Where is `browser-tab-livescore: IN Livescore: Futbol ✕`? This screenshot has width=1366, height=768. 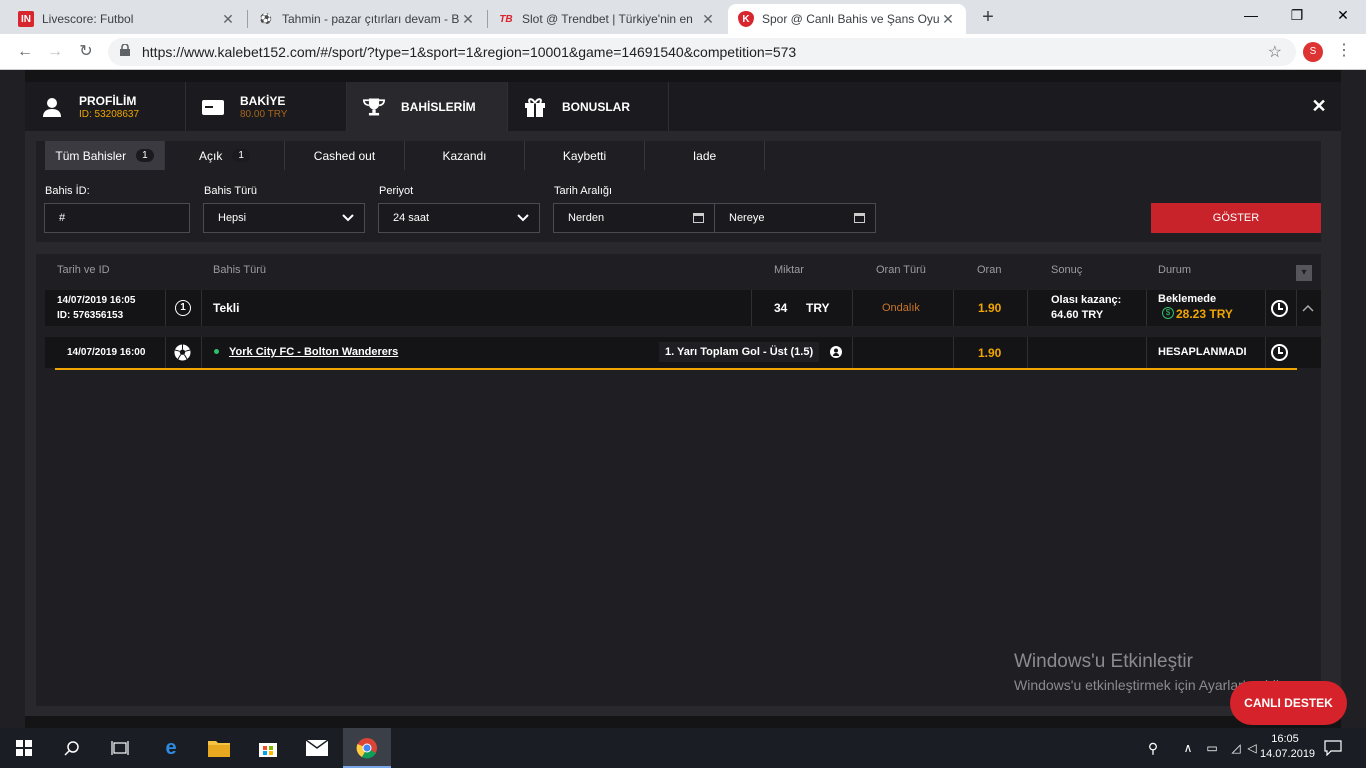
browser-tab-livescore: IN Livescore: Futbol ✕ is located at coordinates (127, 19).